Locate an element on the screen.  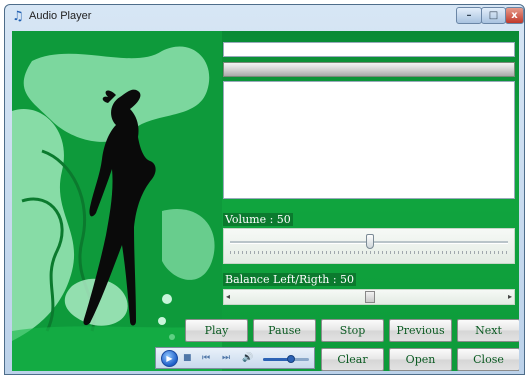
title-bar: ♫ Audio Player – □ x is located at coordinates (264, 17).